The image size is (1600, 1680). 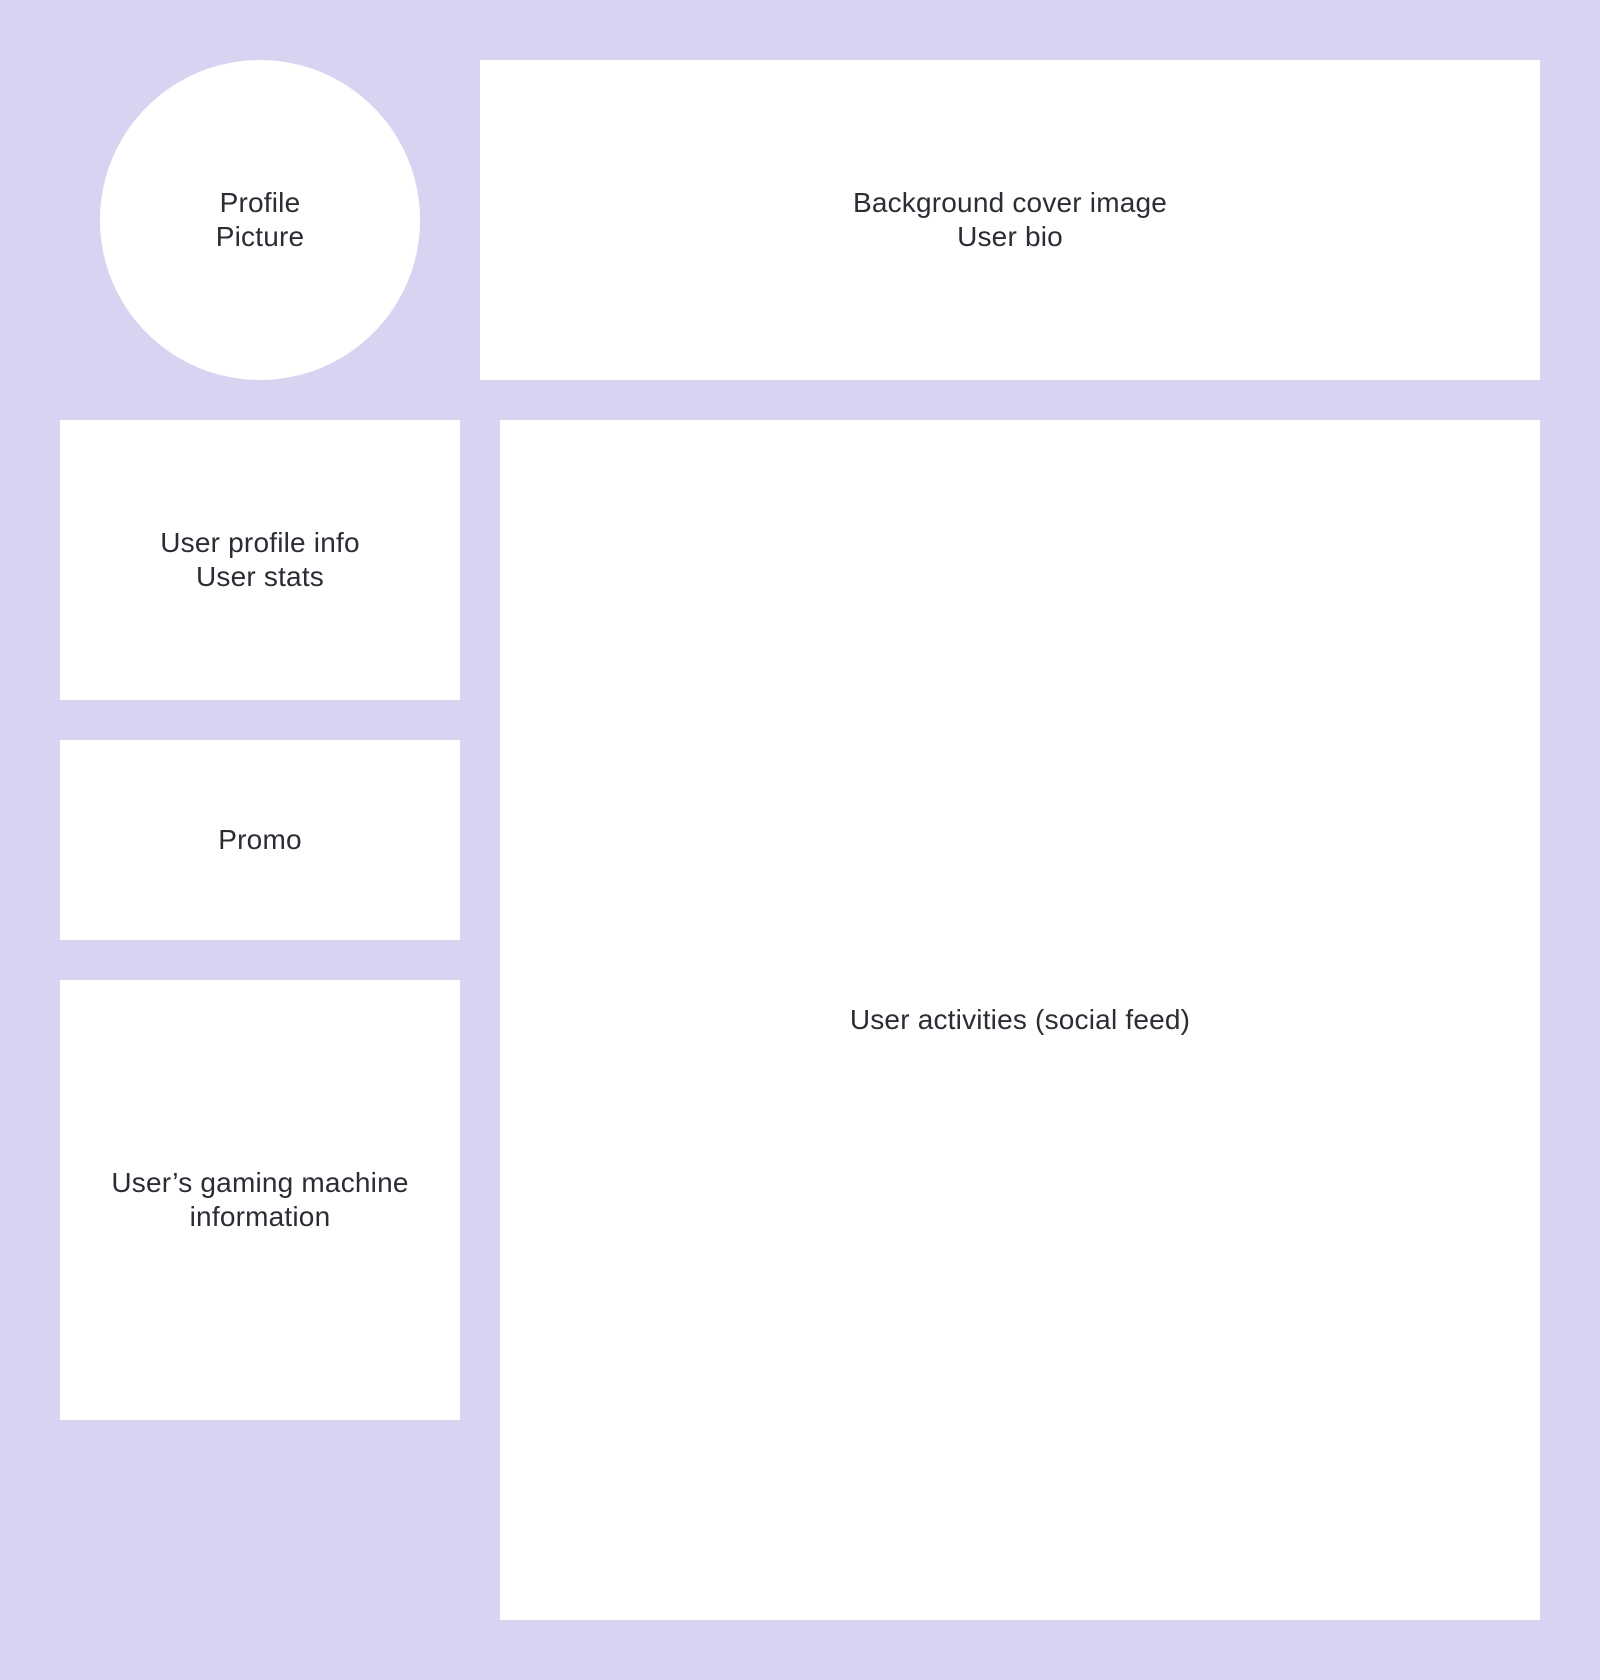 I want to click on gaming-machine-label-line-1: User’s gaming machine, so click(x=260, y=1182).